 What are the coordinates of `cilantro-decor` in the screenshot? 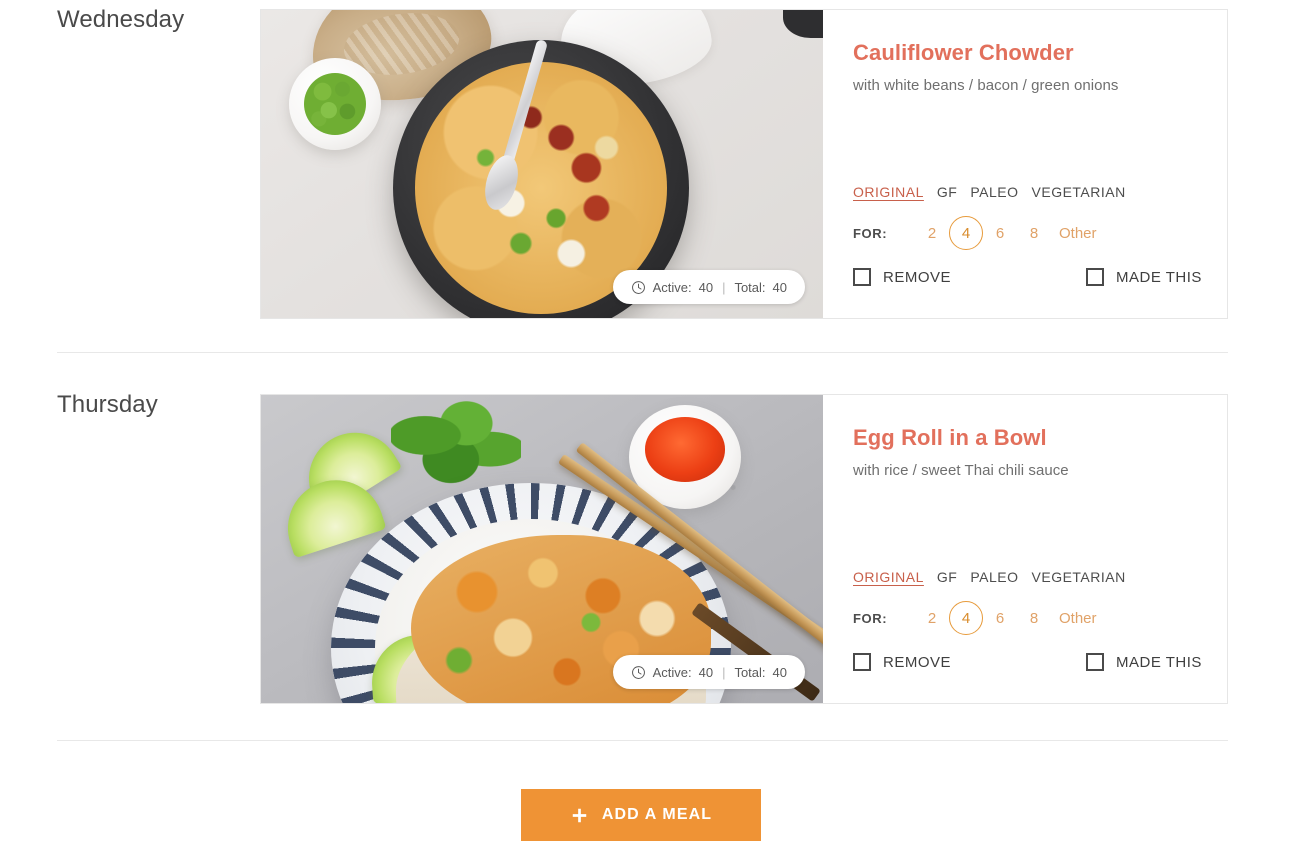 It's located at (456, 444).